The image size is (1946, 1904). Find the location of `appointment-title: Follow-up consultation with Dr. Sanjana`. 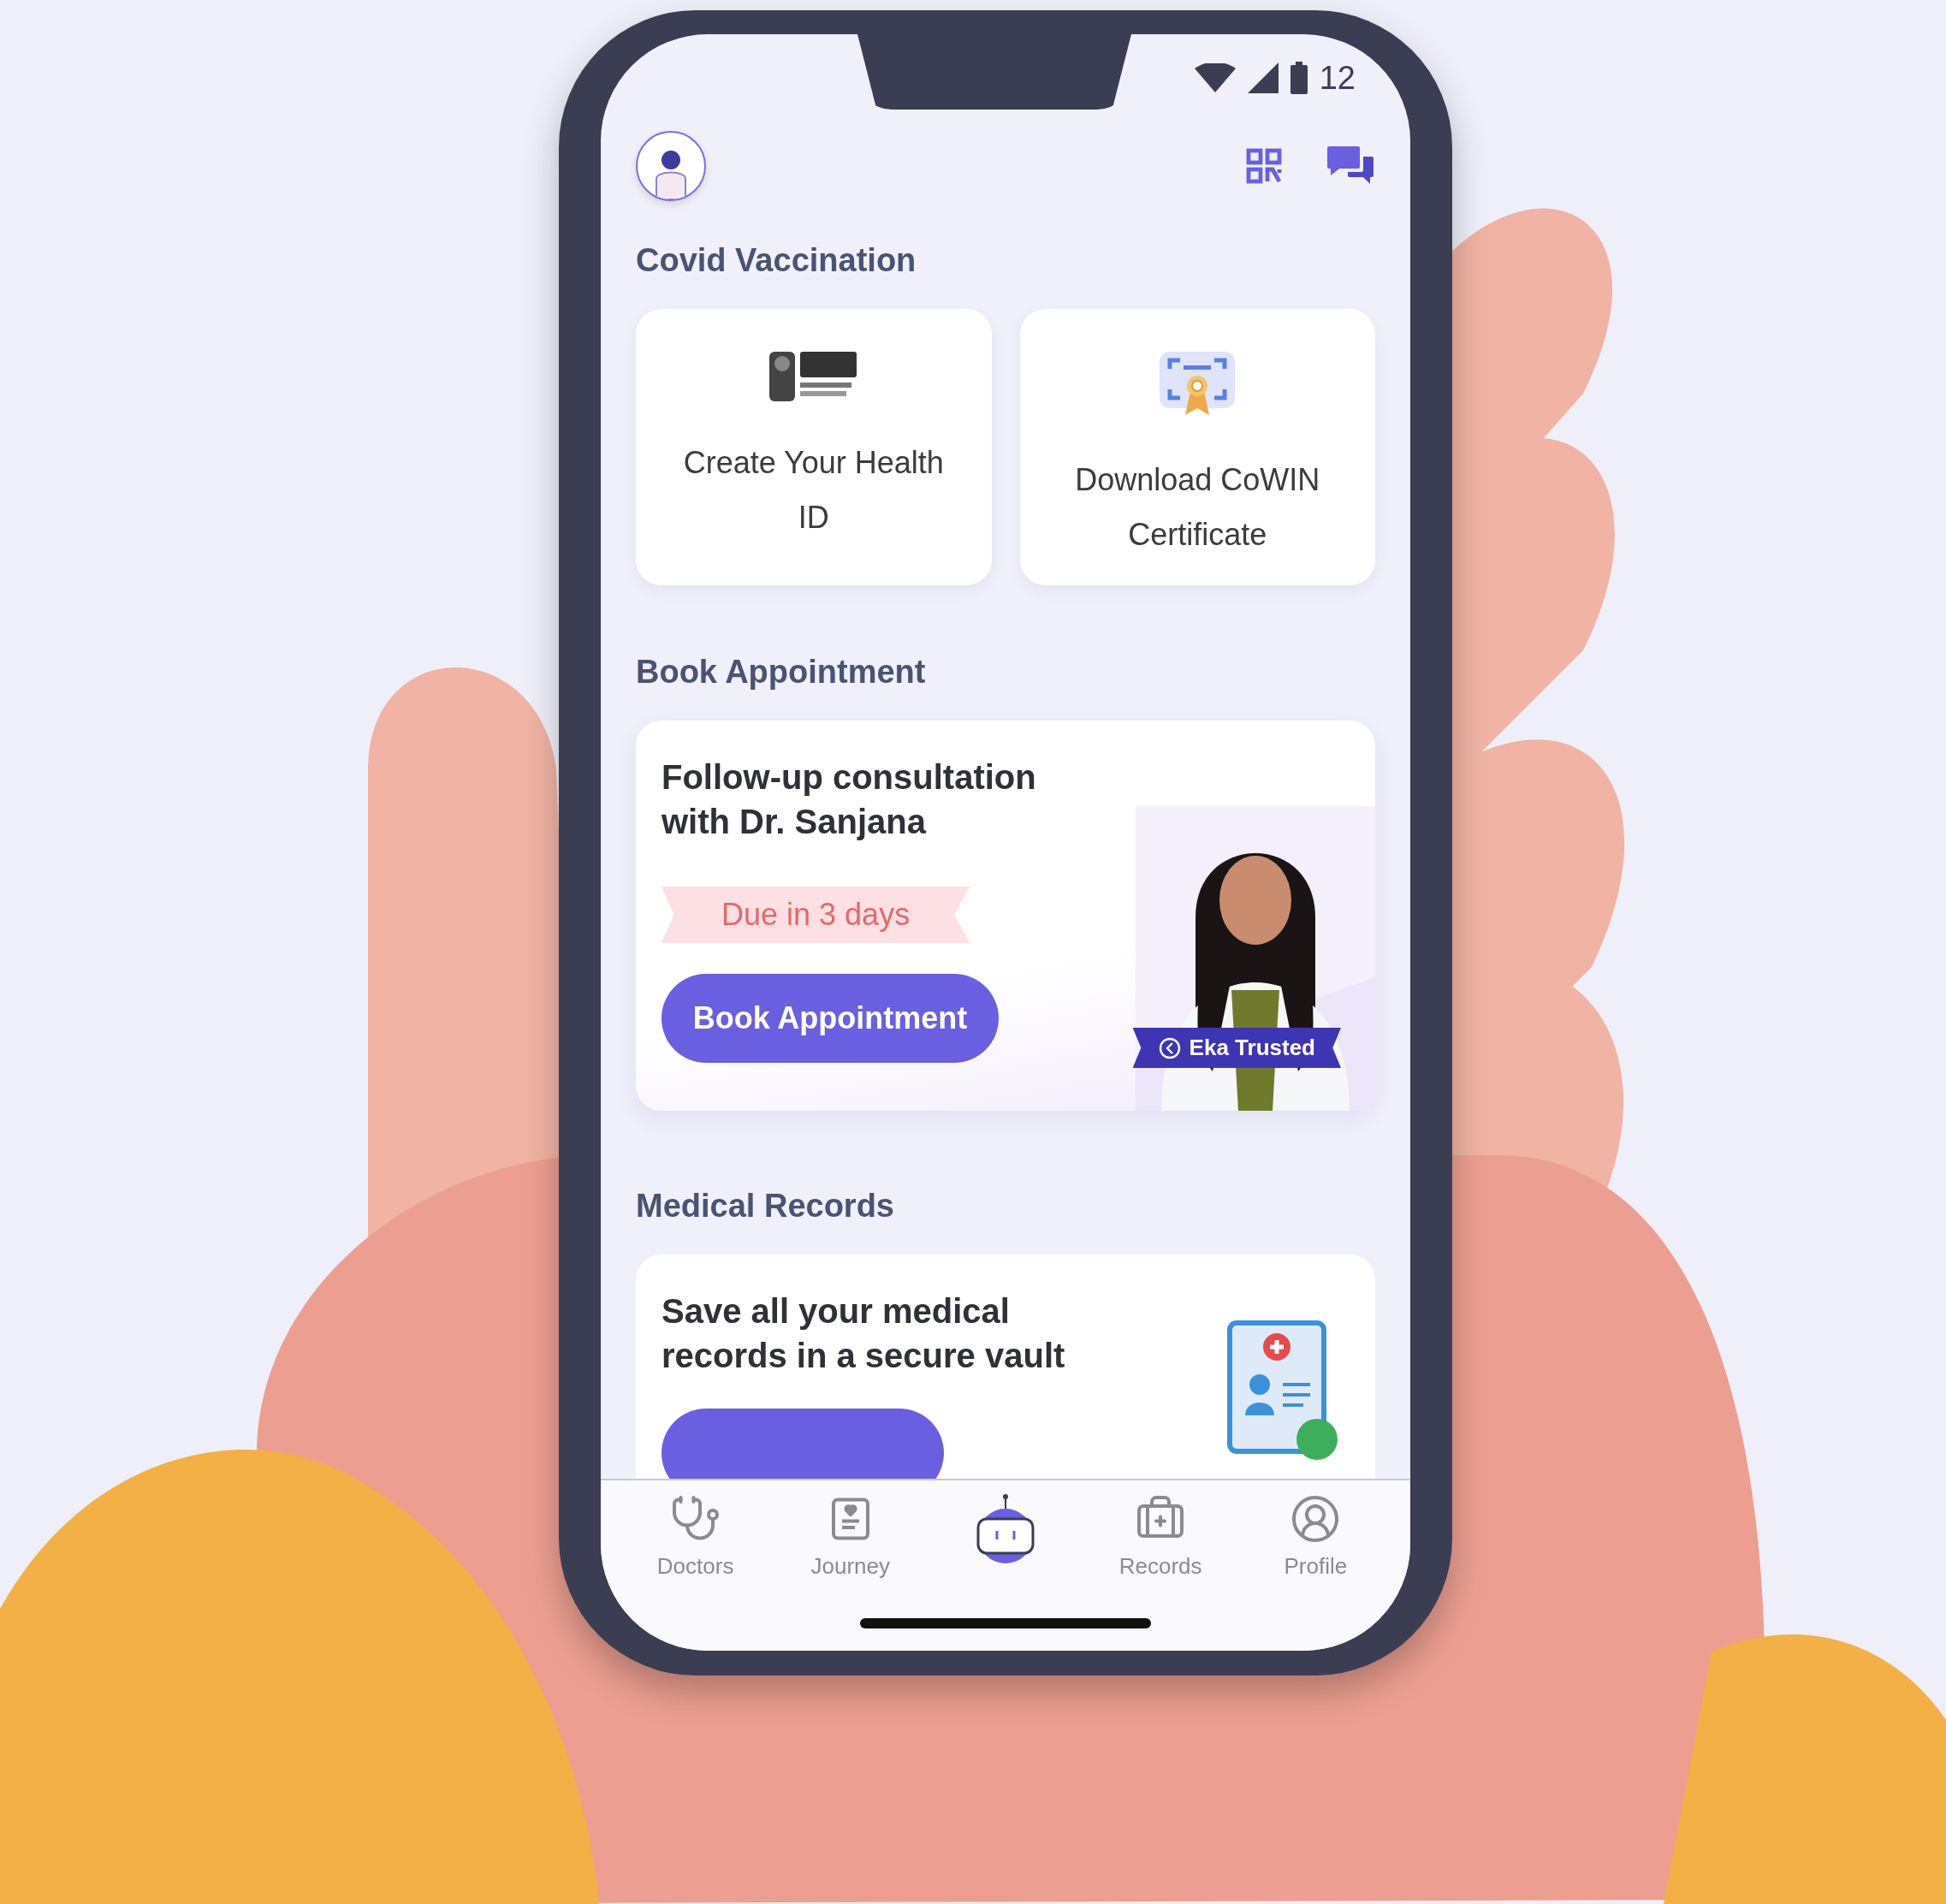

appointment-title: Follow-up consultation with Dr. Sanjana is located at coordinates (849, 799).